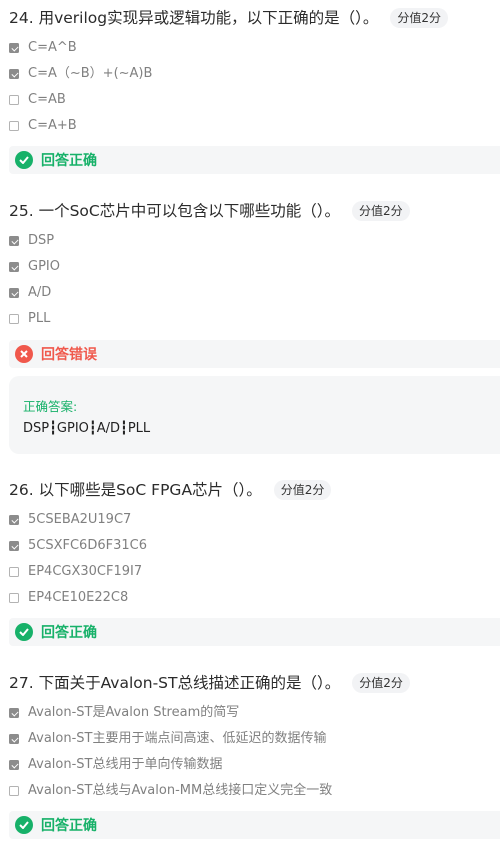  I want to click on option-item: 5CSEBA2U19C7, so click(70, 520).